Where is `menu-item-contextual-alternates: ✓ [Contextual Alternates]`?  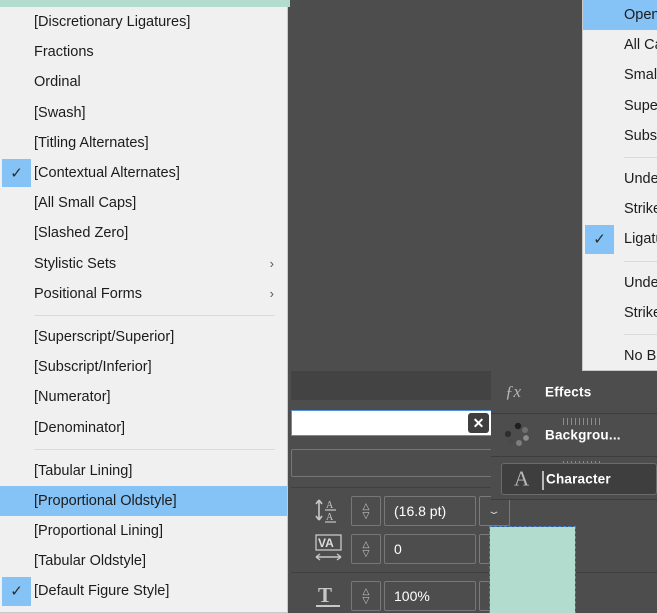
menu-item-contextual-alternates: ✓ [Contextual Alternates] is located at coordinates (143, 173).